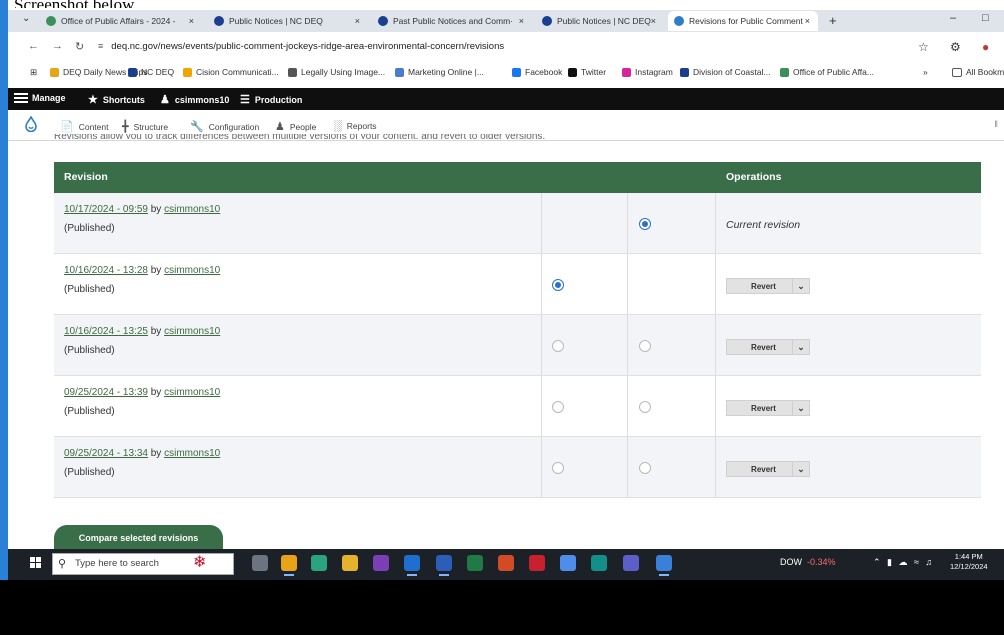  I want to click on collapse-tray-icon: ‖, so click(996, 124).